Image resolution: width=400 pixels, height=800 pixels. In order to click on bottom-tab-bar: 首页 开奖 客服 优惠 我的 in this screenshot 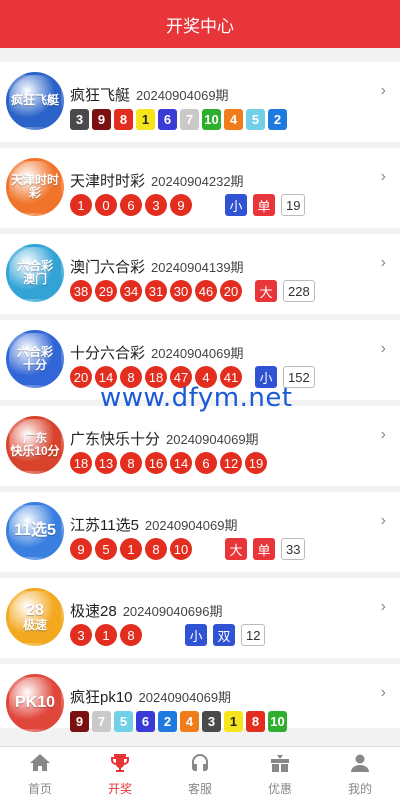, I will do `click(200, 773)`.